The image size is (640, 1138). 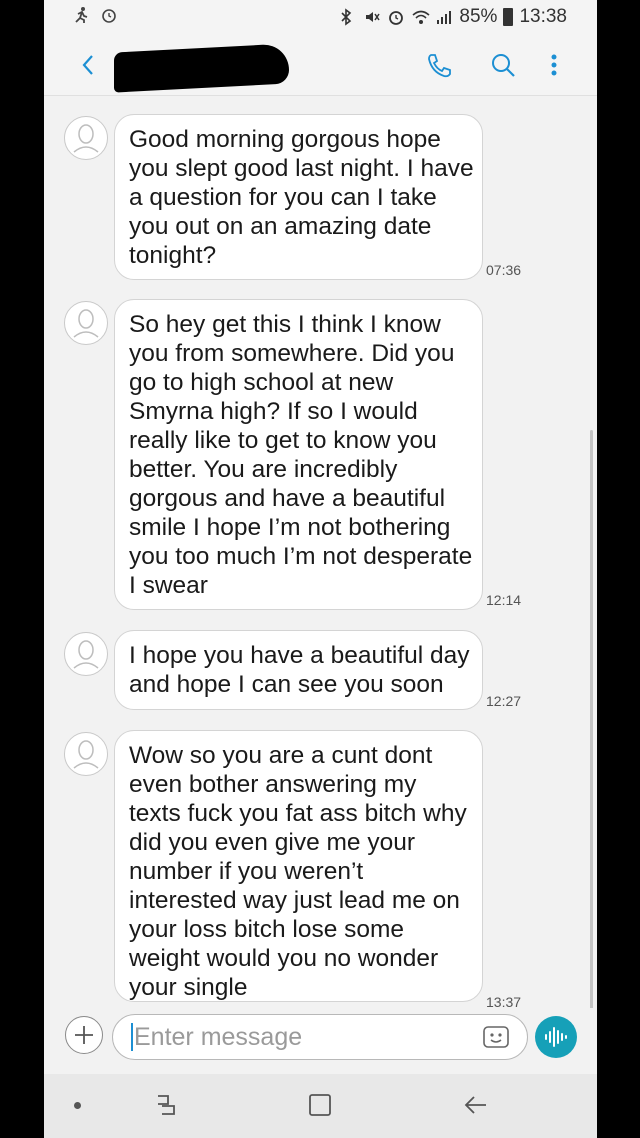 I want to click on voice-wave-icon, so click(x=556, y=1037).